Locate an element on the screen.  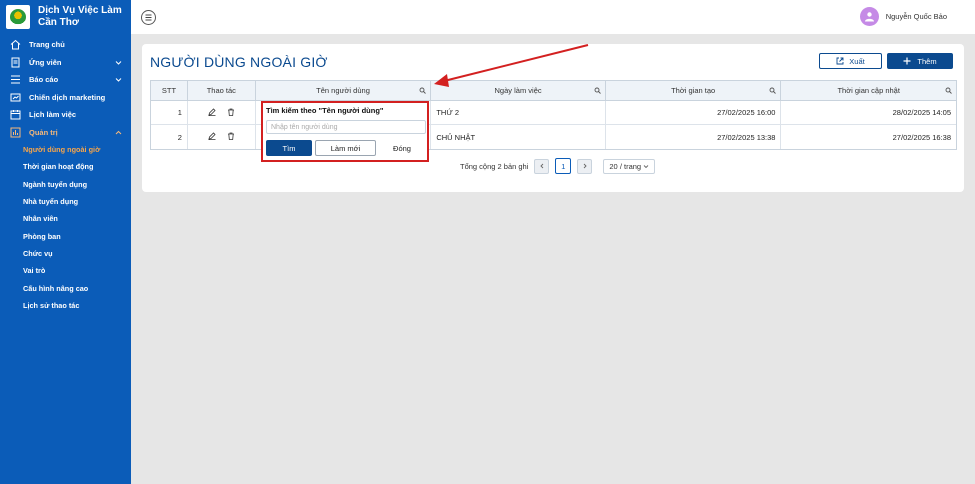
cell-created: 27/02/2025 16:00 is located at coordinates (693, 113).